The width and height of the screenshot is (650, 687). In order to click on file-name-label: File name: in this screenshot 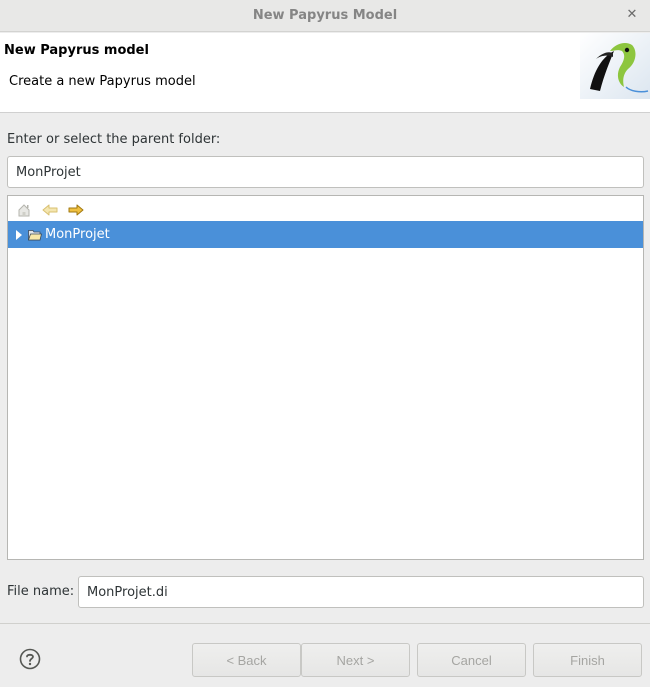, I will do `click(41, 591)`.